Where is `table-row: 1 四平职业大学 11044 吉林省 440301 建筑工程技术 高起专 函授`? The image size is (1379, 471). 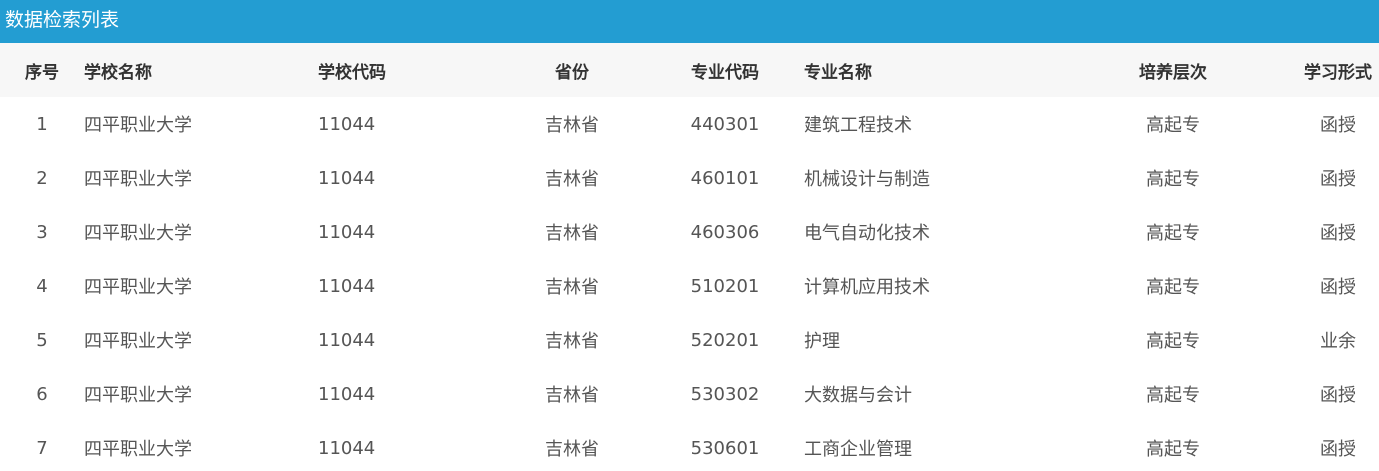 table-row: 1 四平职业大学 11044 吉林省 440301 建筑工程技术 高起专 函授 is located at coordinates (689, 124).